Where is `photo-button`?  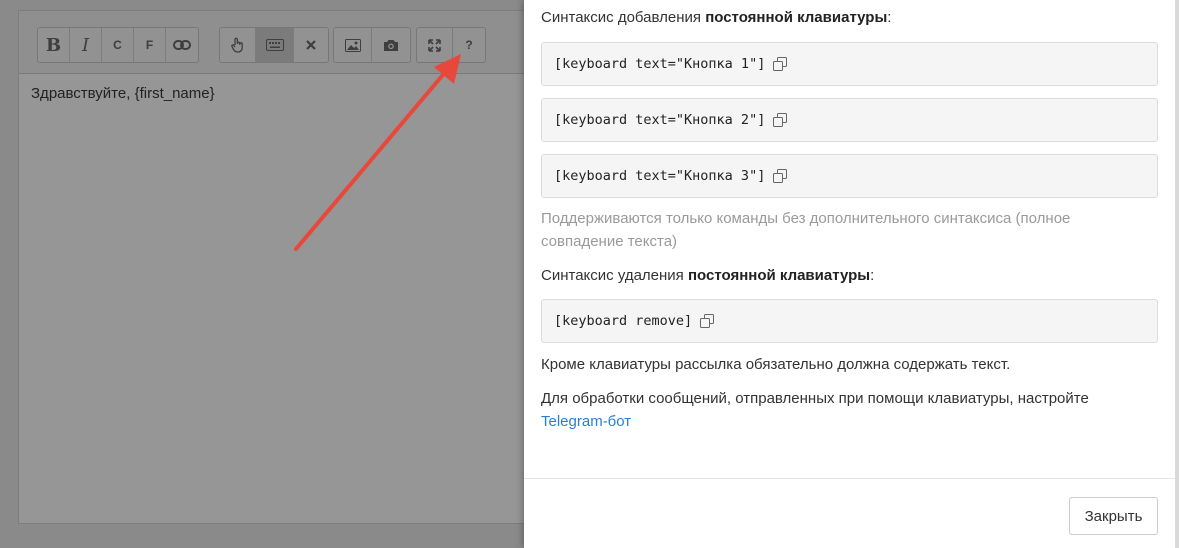
photo-button is located at coordinates (391, 45).